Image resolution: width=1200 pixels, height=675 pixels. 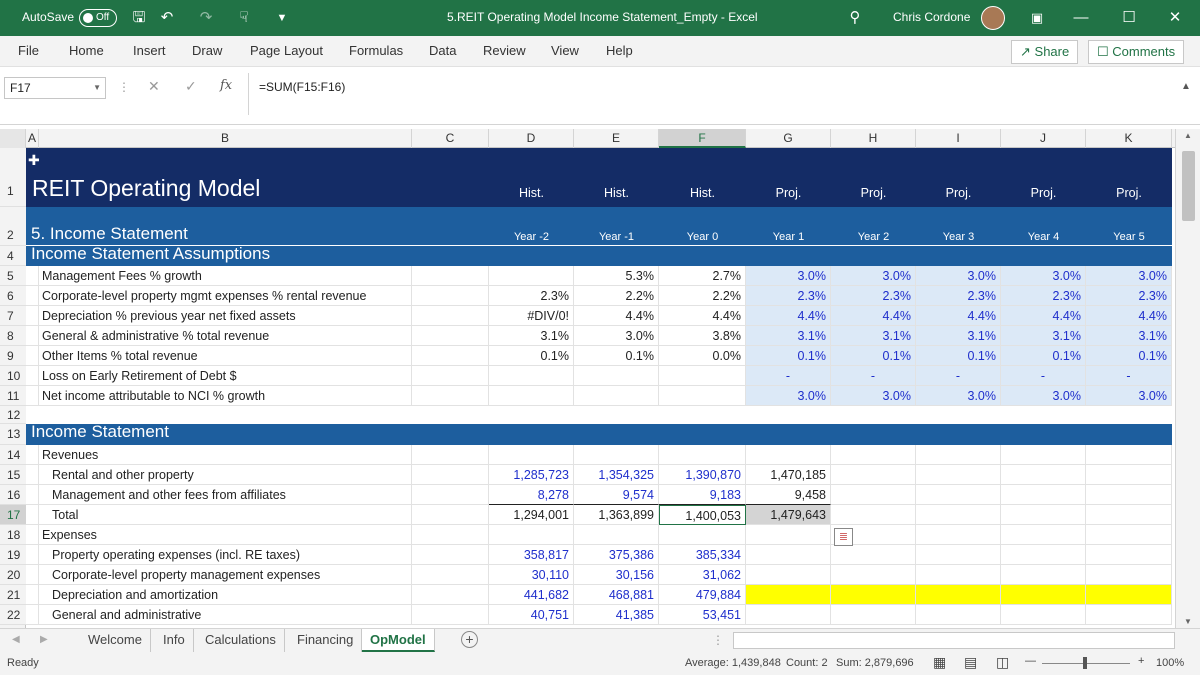 What do you see at coordinates (1188, 621) in the screenshot?
I see `scroll-down-icon: ▼` at bounding box center [1188, 621].